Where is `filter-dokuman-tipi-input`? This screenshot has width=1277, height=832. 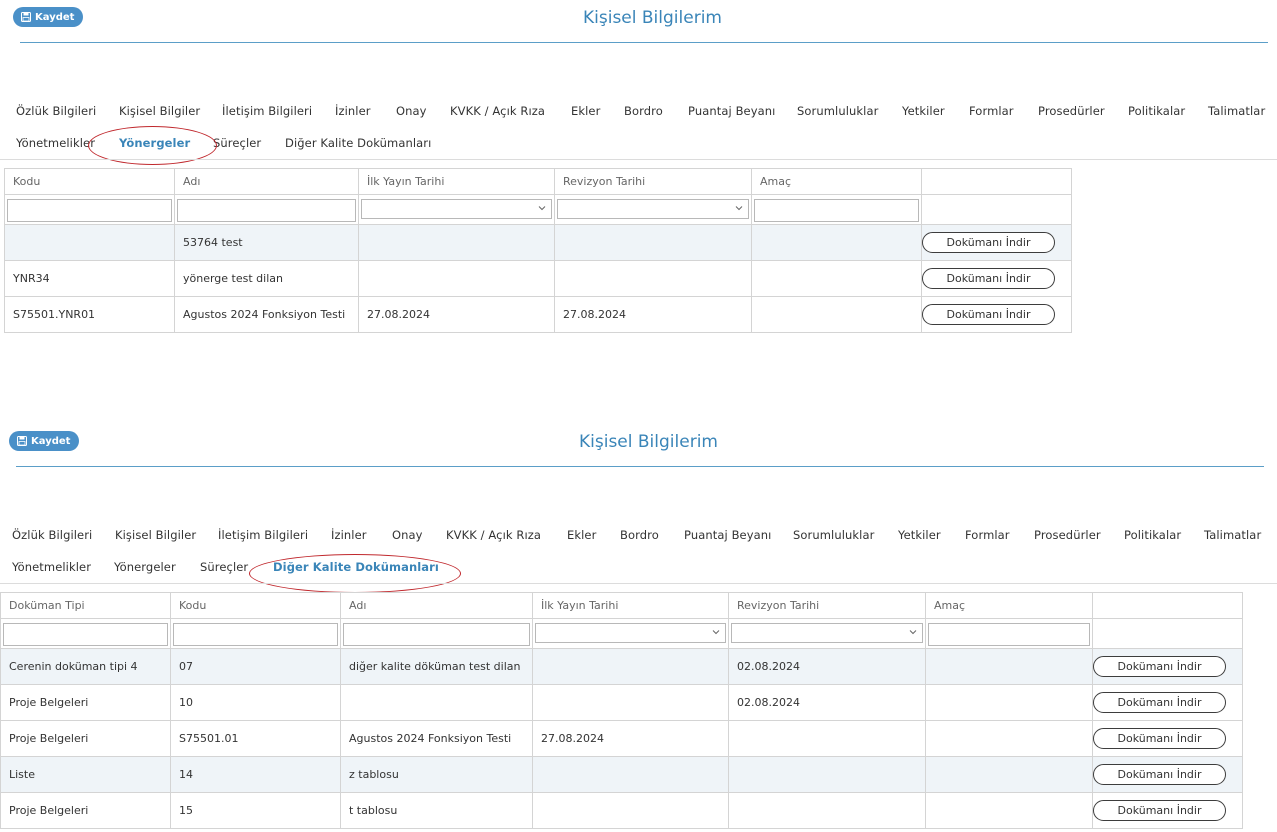 filter-dokuman-tipi-input is located at coordinates (85, 634).